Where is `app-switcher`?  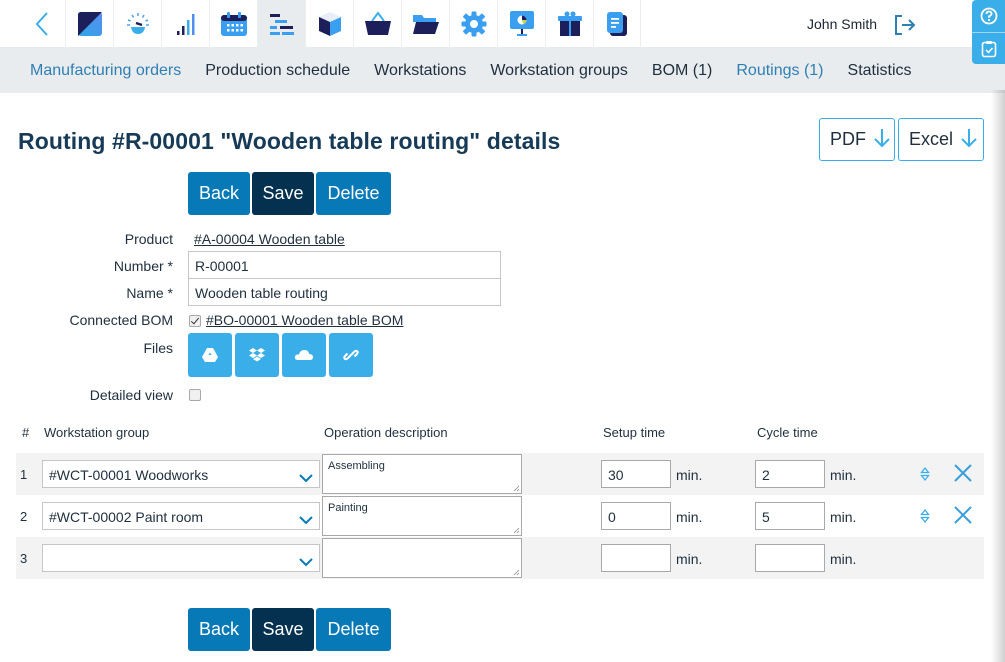
app-switcher is located at coordinates (353, 24).